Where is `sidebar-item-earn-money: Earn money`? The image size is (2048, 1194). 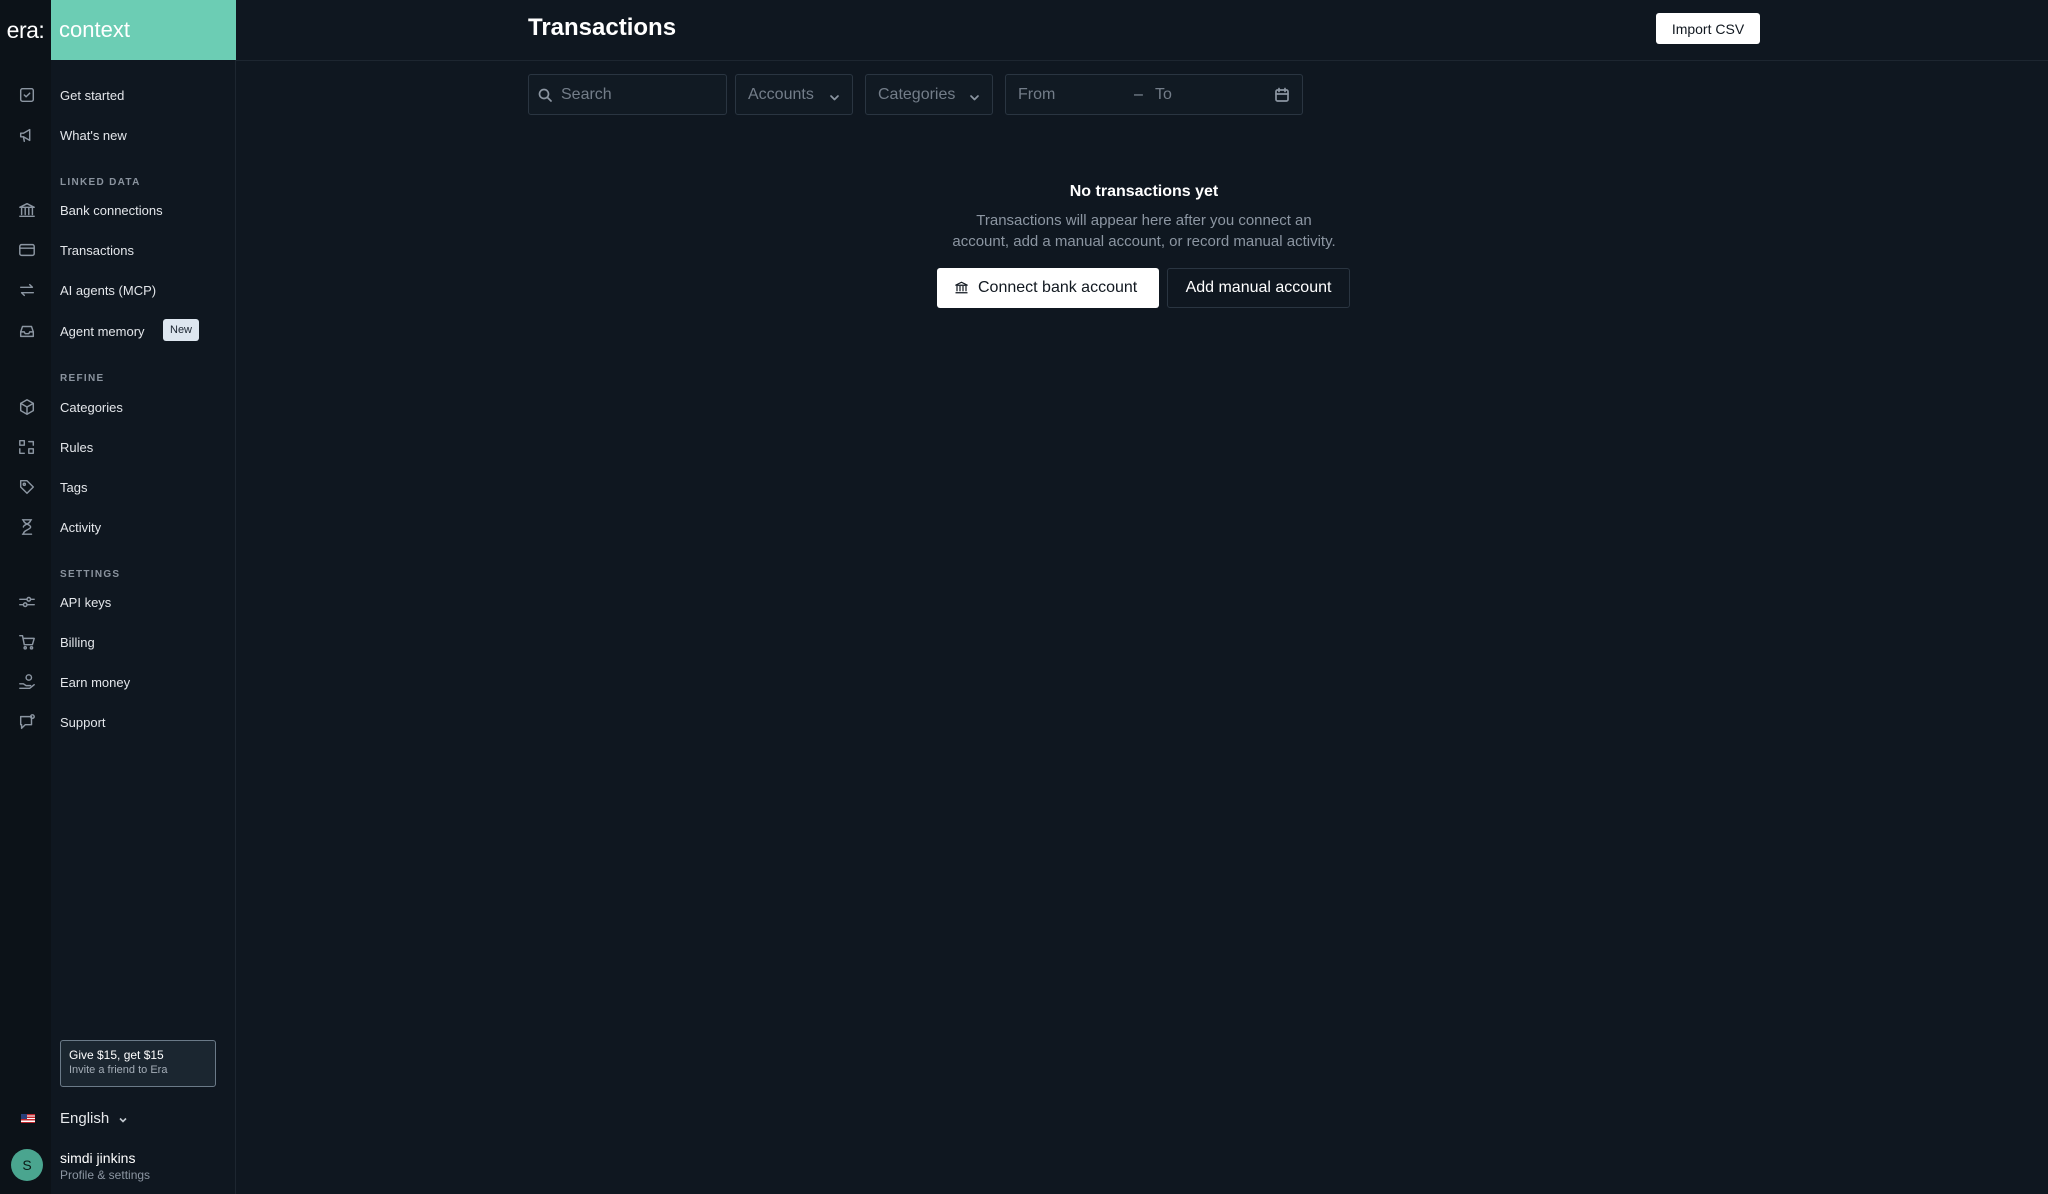
sidebar-item-earn-money: Earn money is located at coordinates (118, 682).